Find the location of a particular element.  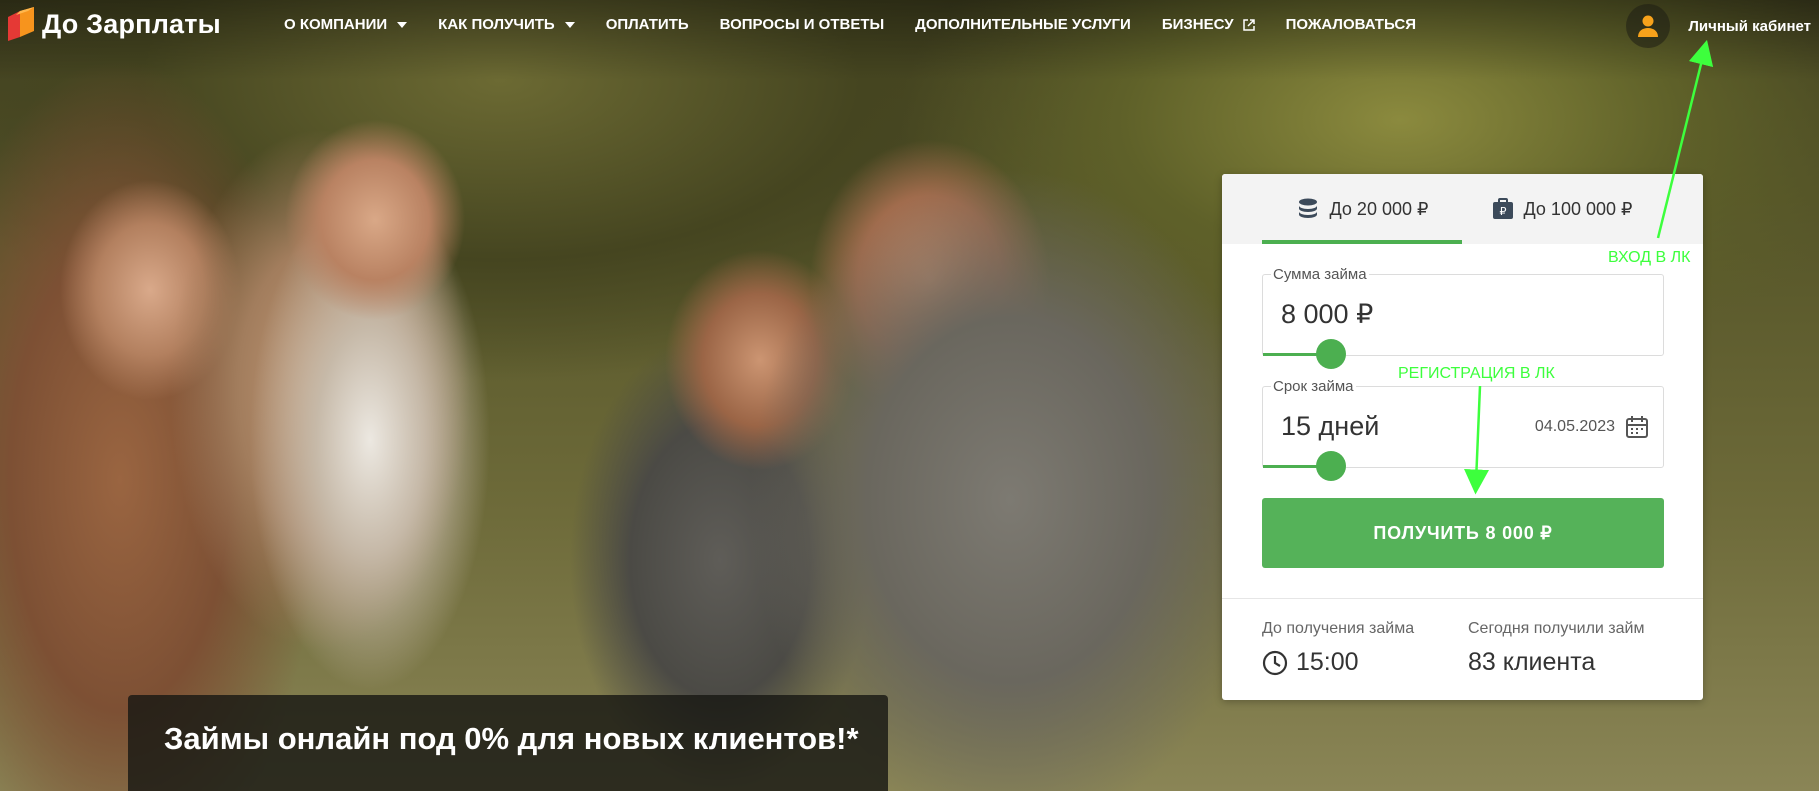

tab-up-to-20000: До 20 000 ₽ is located at coordinates (1362, 209).